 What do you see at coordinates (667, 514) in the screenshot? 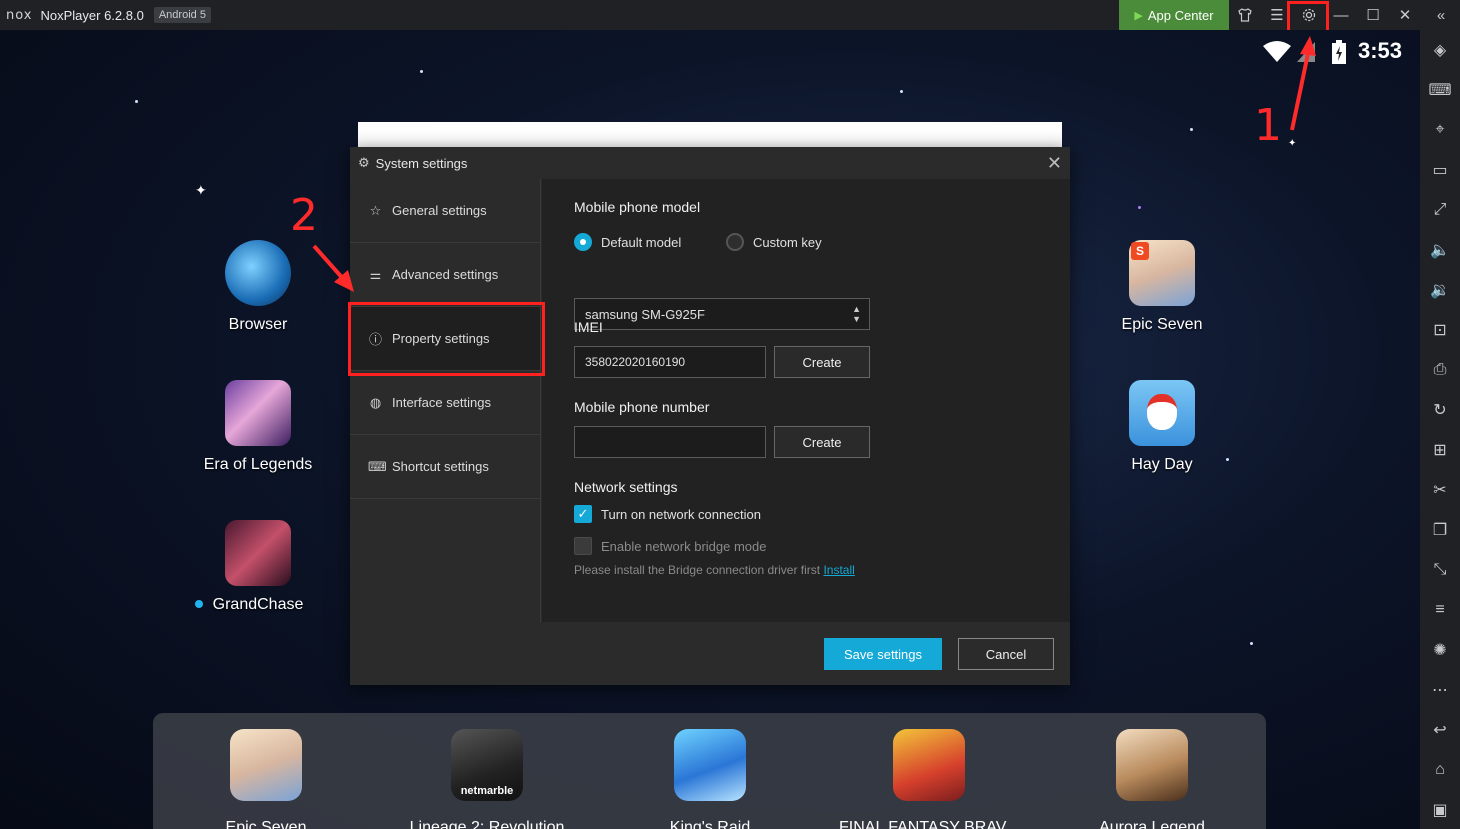
I see `network-connection-checkbox: ✓ Turn on network connection` at bounding box center [667, 514].